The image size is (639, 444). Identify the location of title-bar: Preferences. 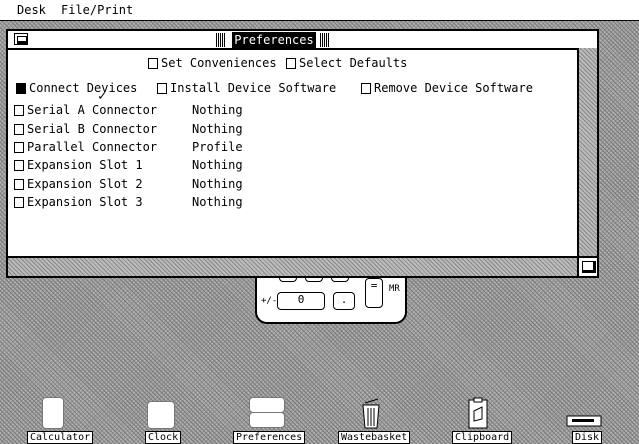
(302, 40).